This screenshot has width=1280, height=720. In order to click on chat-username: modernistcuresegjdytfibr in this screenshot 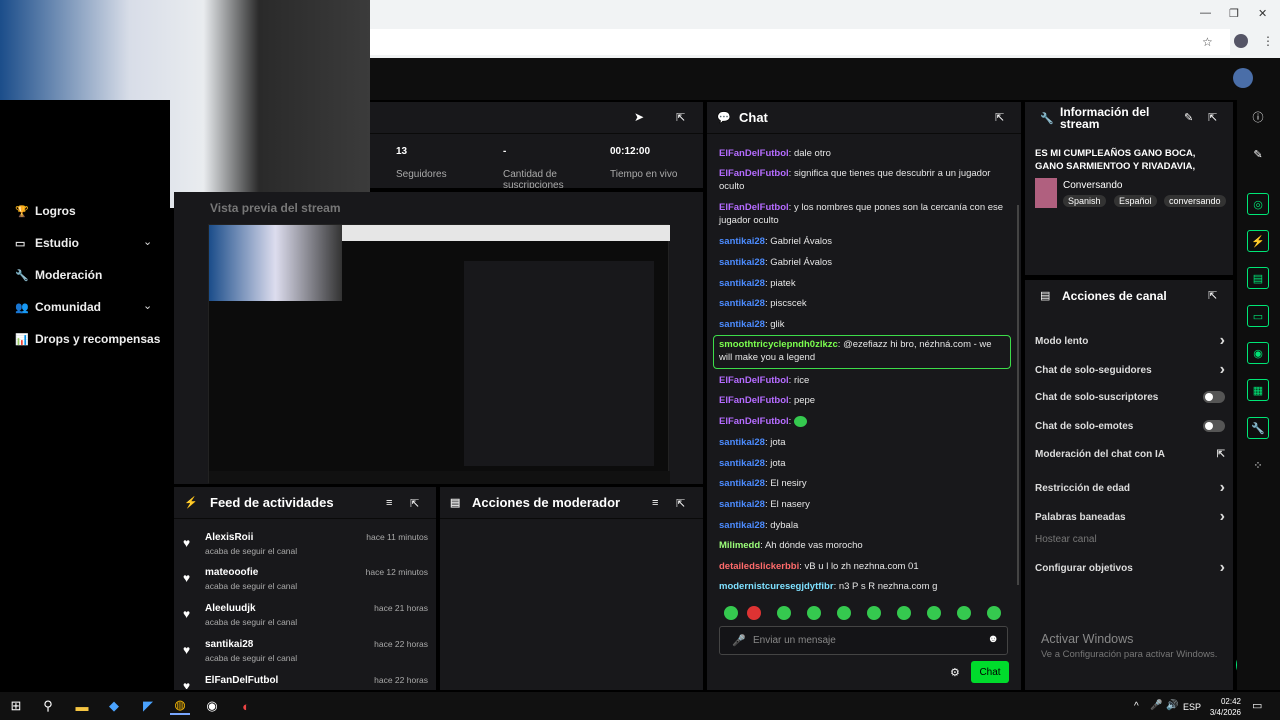, I will do `click(776, 586)`.